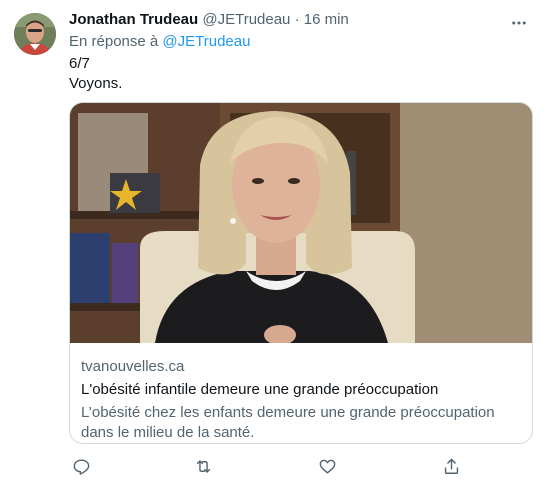 This screenshot has width=550, height=486. Describe the element at coordinates (301, 20) in the screenshot. I see `tweet-header: Jonathan Trudeau @JETrudeau · 16 min` at that location.